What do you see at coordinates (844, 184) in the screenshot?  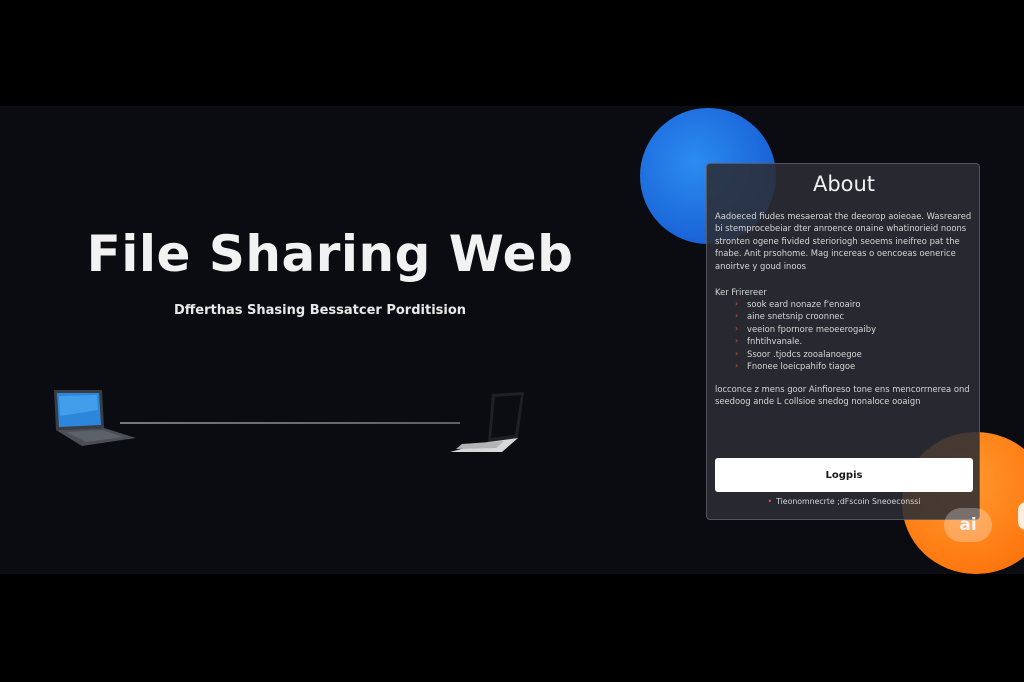 I see `about-title: About` at bounding box center [844, 184].